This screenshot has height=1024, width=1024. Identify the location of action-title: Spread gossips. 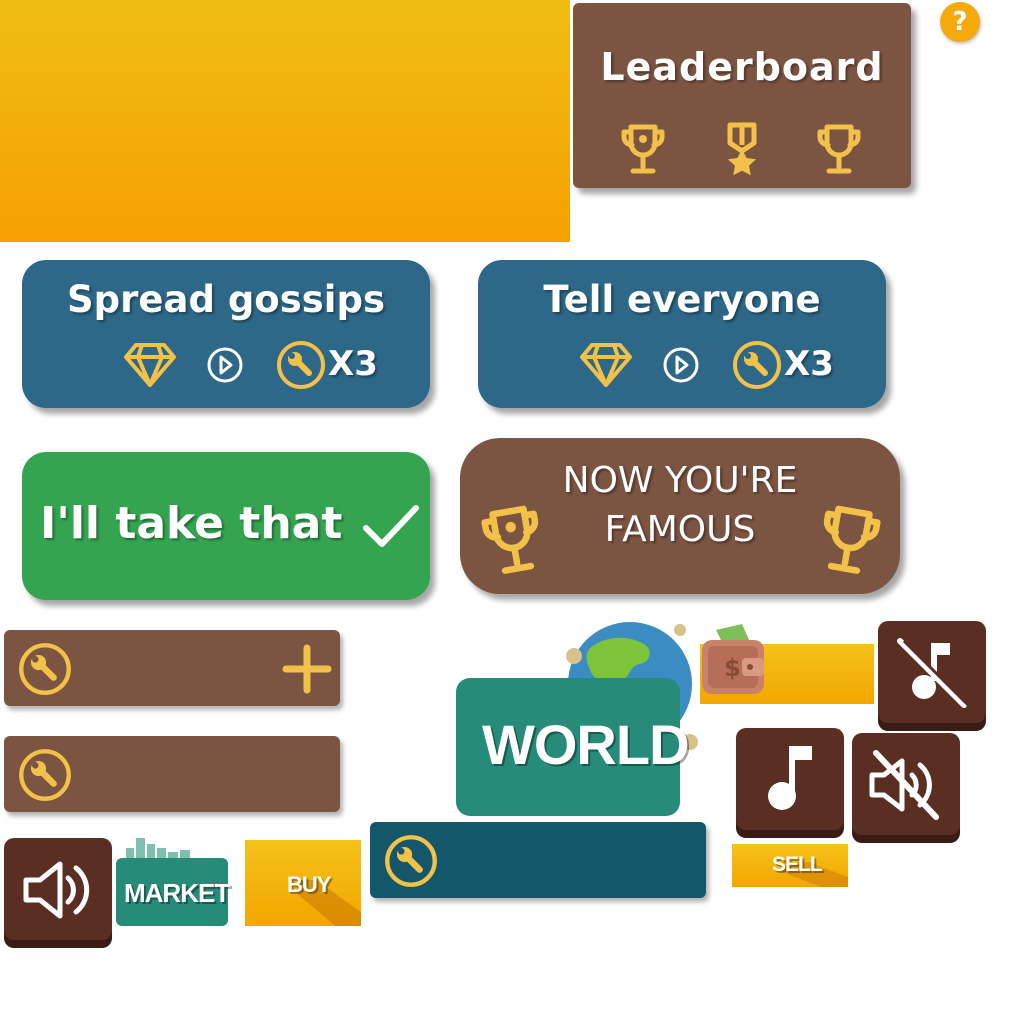
(226, 299).